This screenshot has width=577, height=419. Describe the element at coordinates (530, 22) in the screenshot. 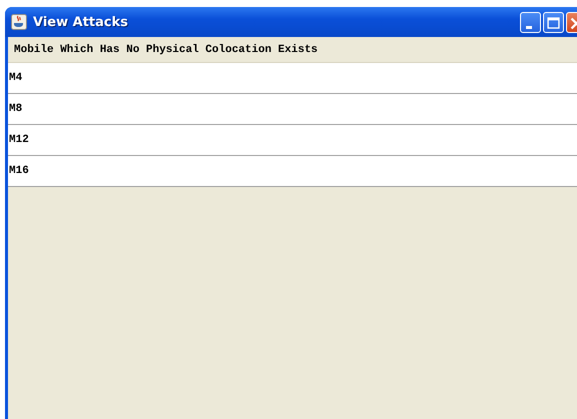

I see `minimize-button` at that location.